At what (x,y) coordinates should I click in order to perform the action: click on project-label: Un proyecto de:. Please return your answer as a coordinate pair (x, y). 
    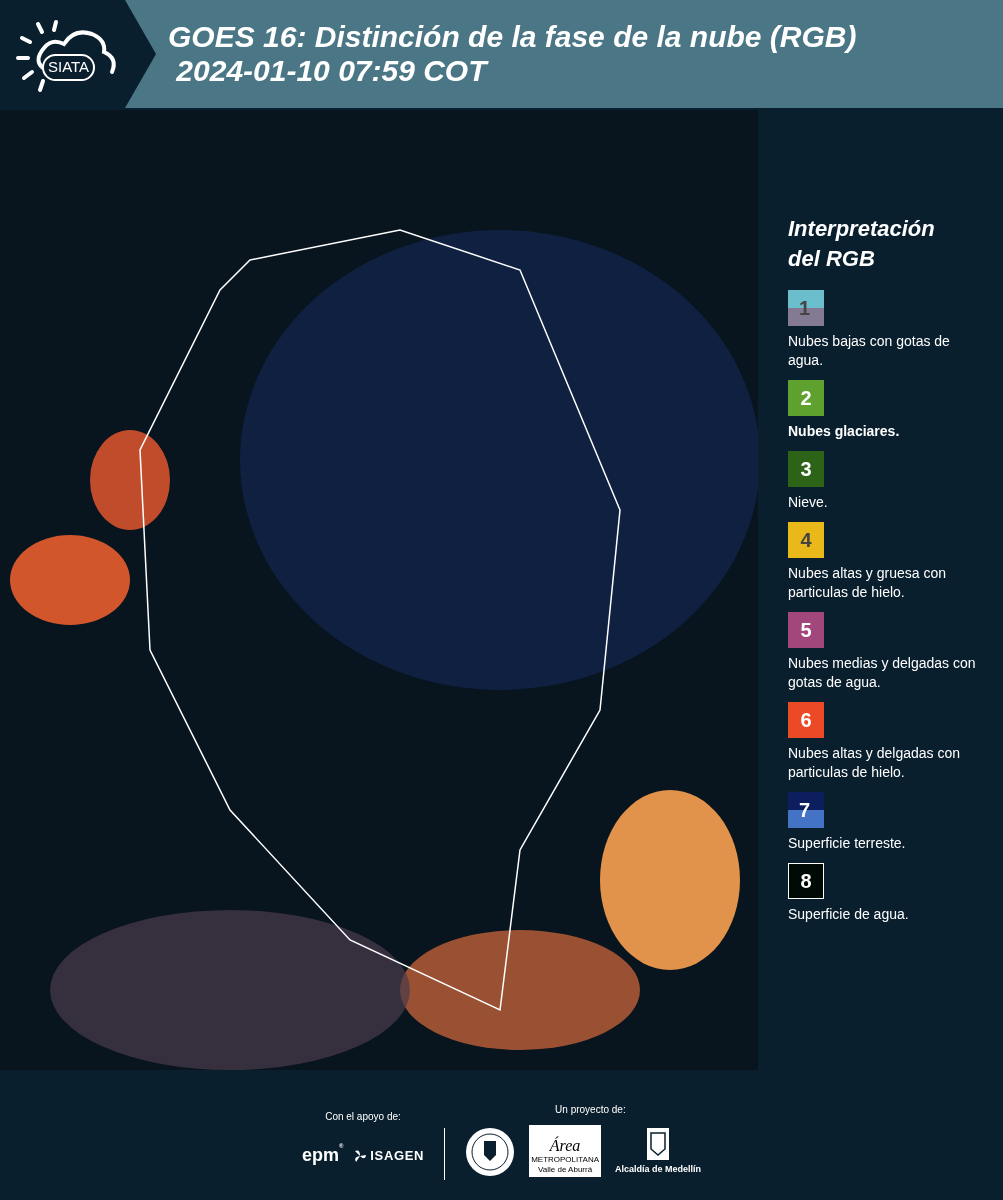
    Looking at the image, I should click on (591, 1109).